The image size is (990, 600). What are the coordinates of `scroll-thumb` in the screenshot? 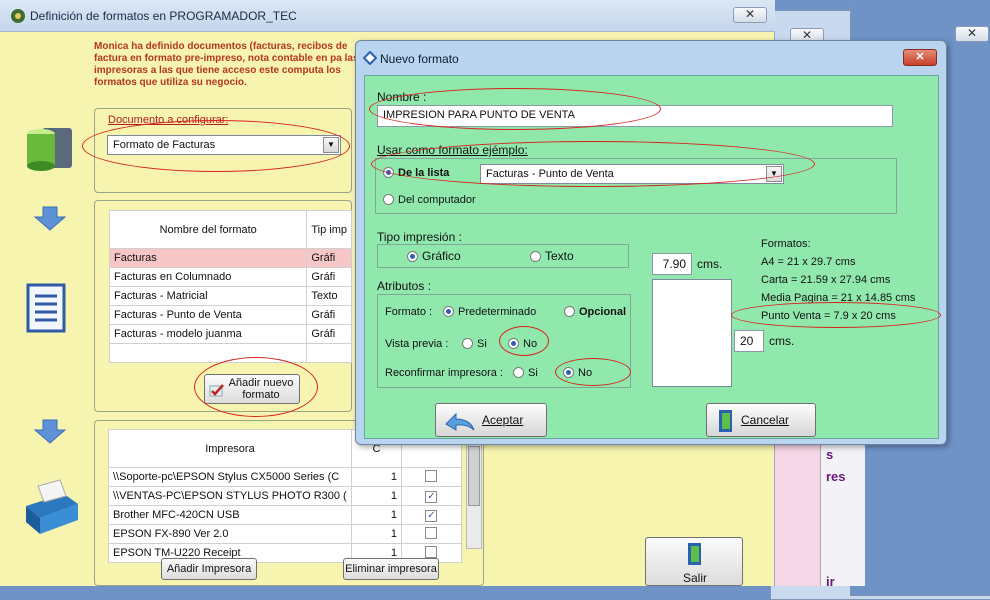 It's located at (474, 476).